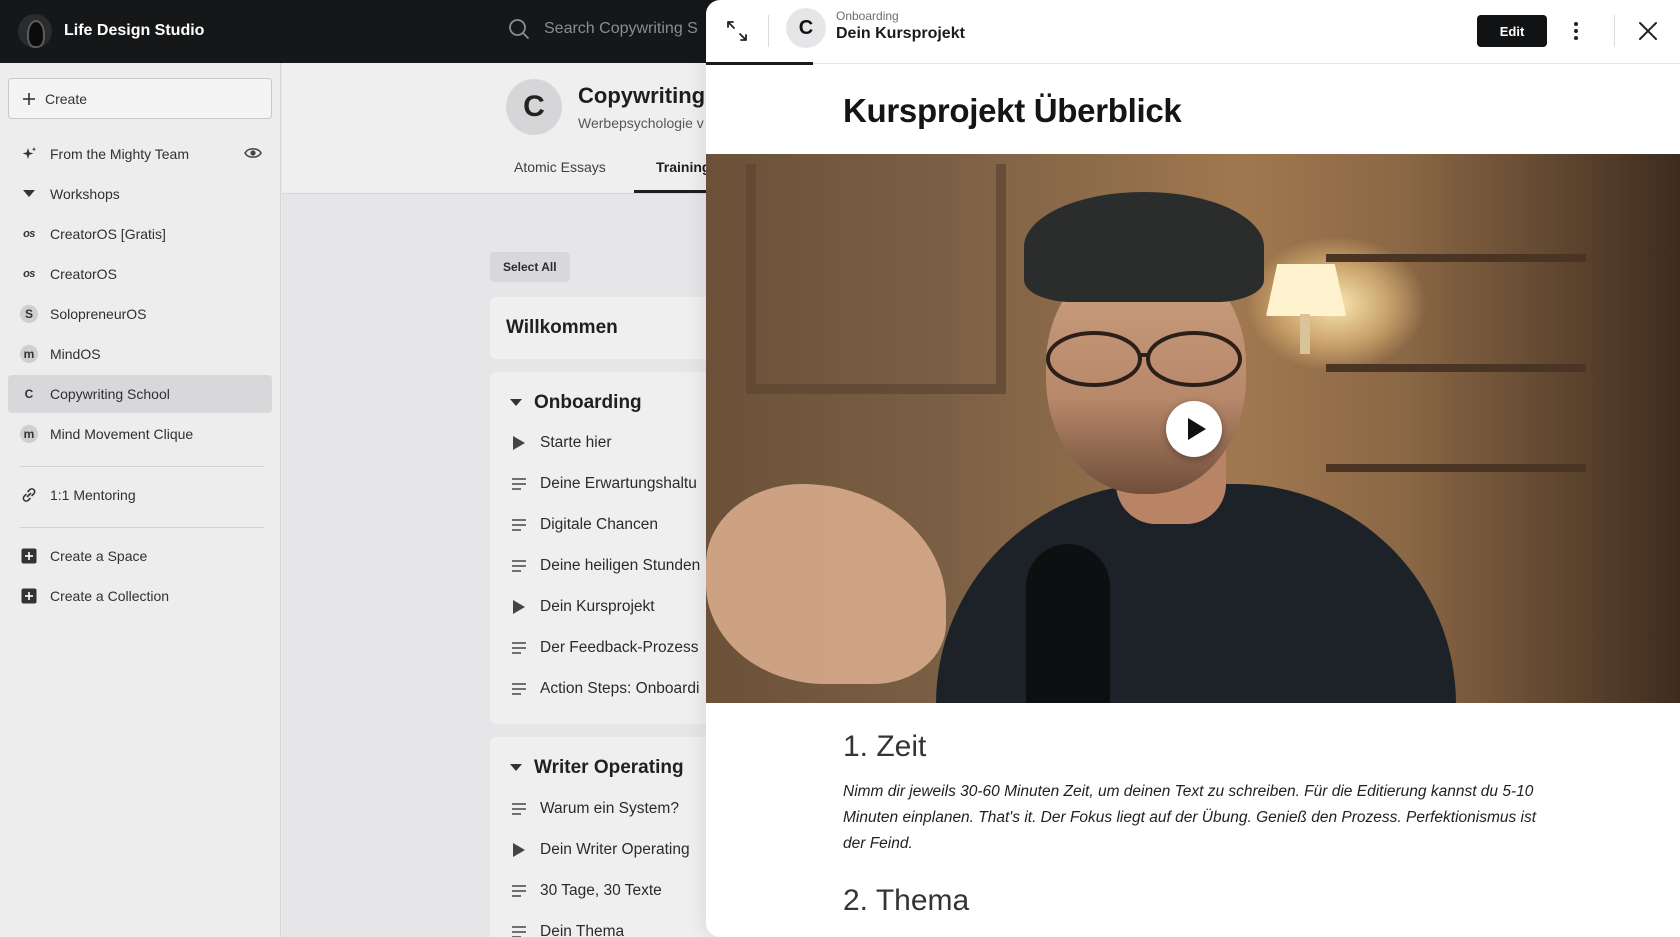 The height and width of the screenshot is (937, 1680). Describe the element at coordinates (1144, 247) in the screenshot. I see `video-thumbnail-cap` at that location.